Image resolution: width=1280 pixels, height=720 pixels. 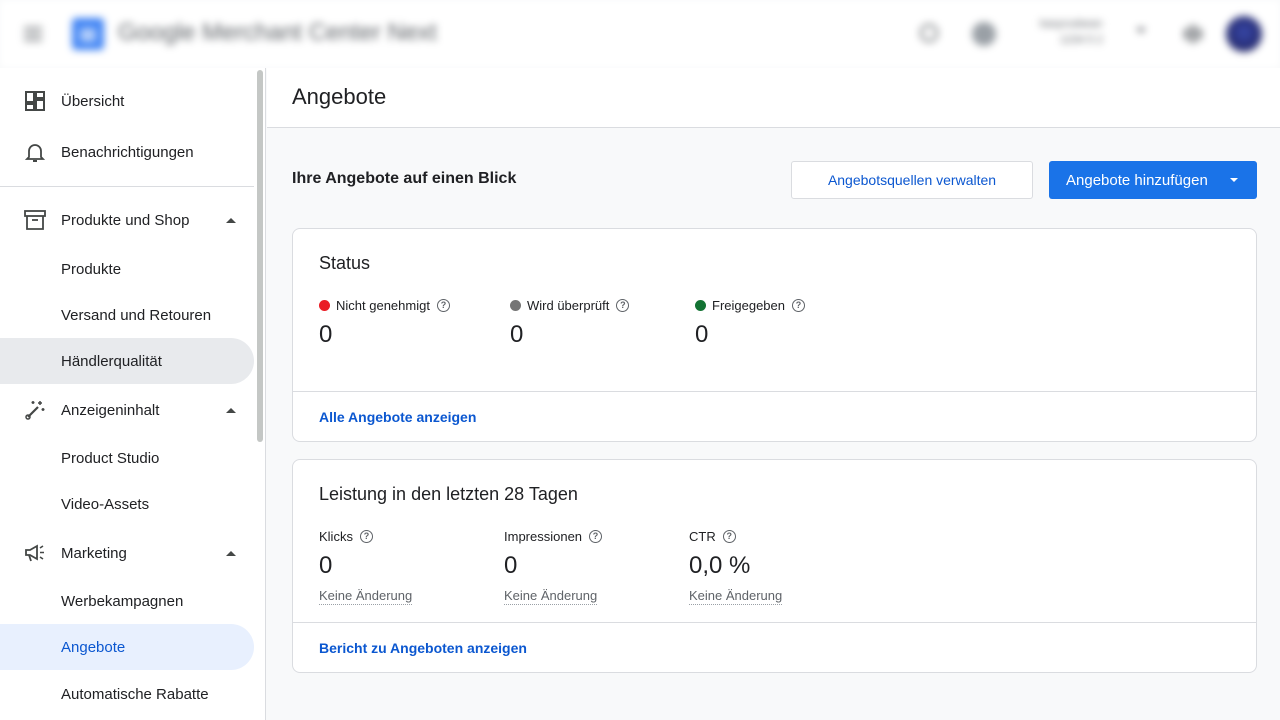 What do you see at coordinates (543, 536) in the screenshot?
I see `metric-label: Impressionen` at bounding box center [543, 536].